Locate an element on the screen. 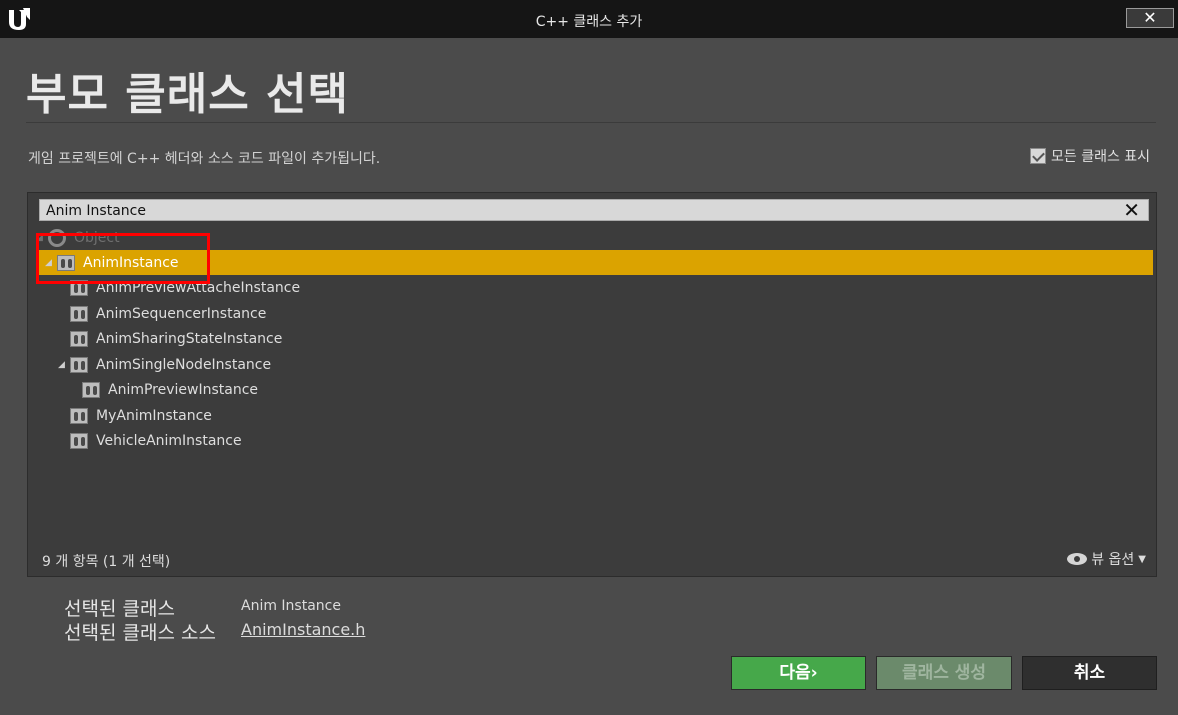  tree-item-label: MyAnimInstance is located at coordinates (154, 415).